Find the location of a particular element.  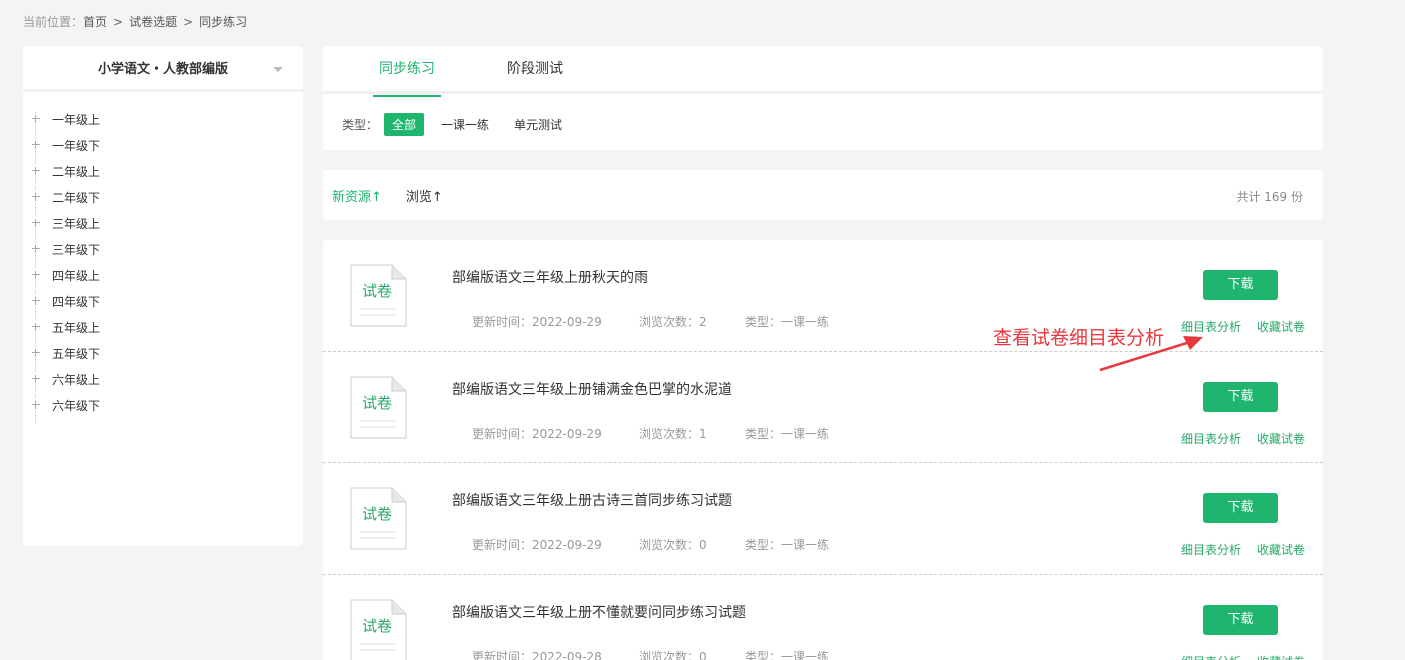

grade-item: 三年级下 is located at coordinates (163, 249).